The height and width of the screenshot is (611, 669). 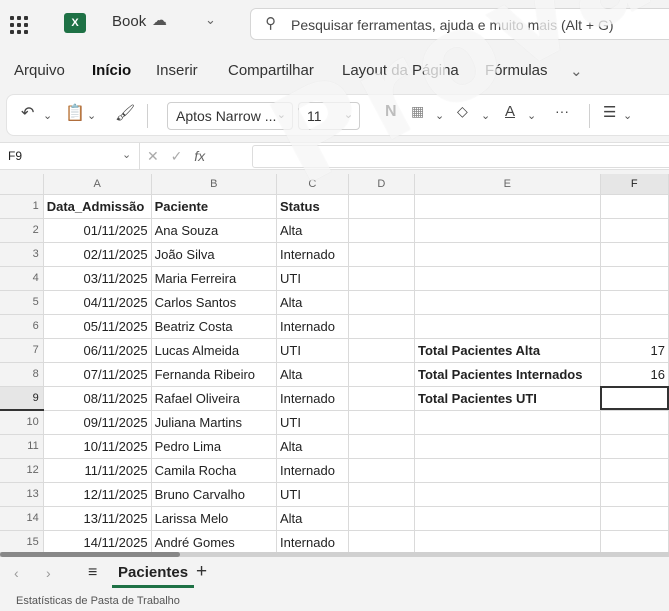 What do you see at coordinates (153, 156) in the screenshot?
I see `cancel-icon: ✕` at bounding box center [153, 156].